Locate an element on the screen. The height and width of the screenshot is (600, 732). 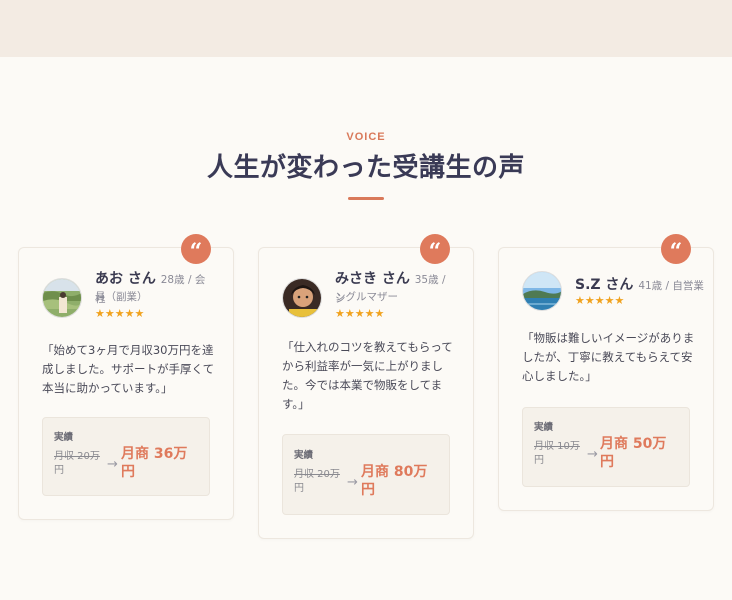
meta-text-line2: ングルマザー is located at coordinates (366, 297).